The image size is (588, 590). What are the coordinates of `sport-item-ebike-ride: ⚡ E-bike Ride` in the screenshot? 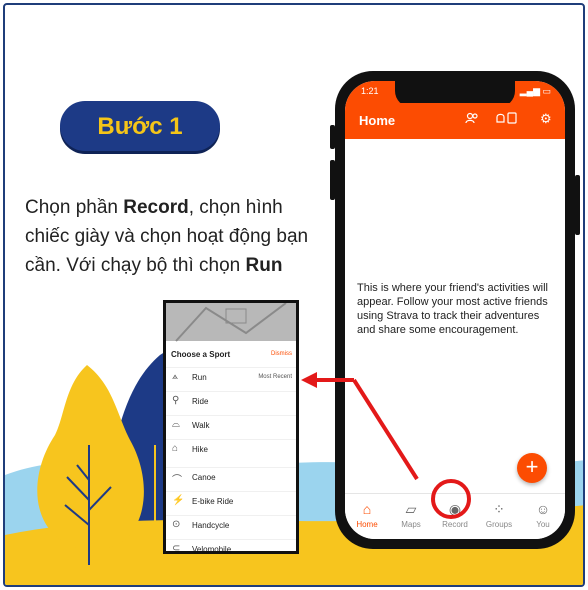 It's located at (231, 501).